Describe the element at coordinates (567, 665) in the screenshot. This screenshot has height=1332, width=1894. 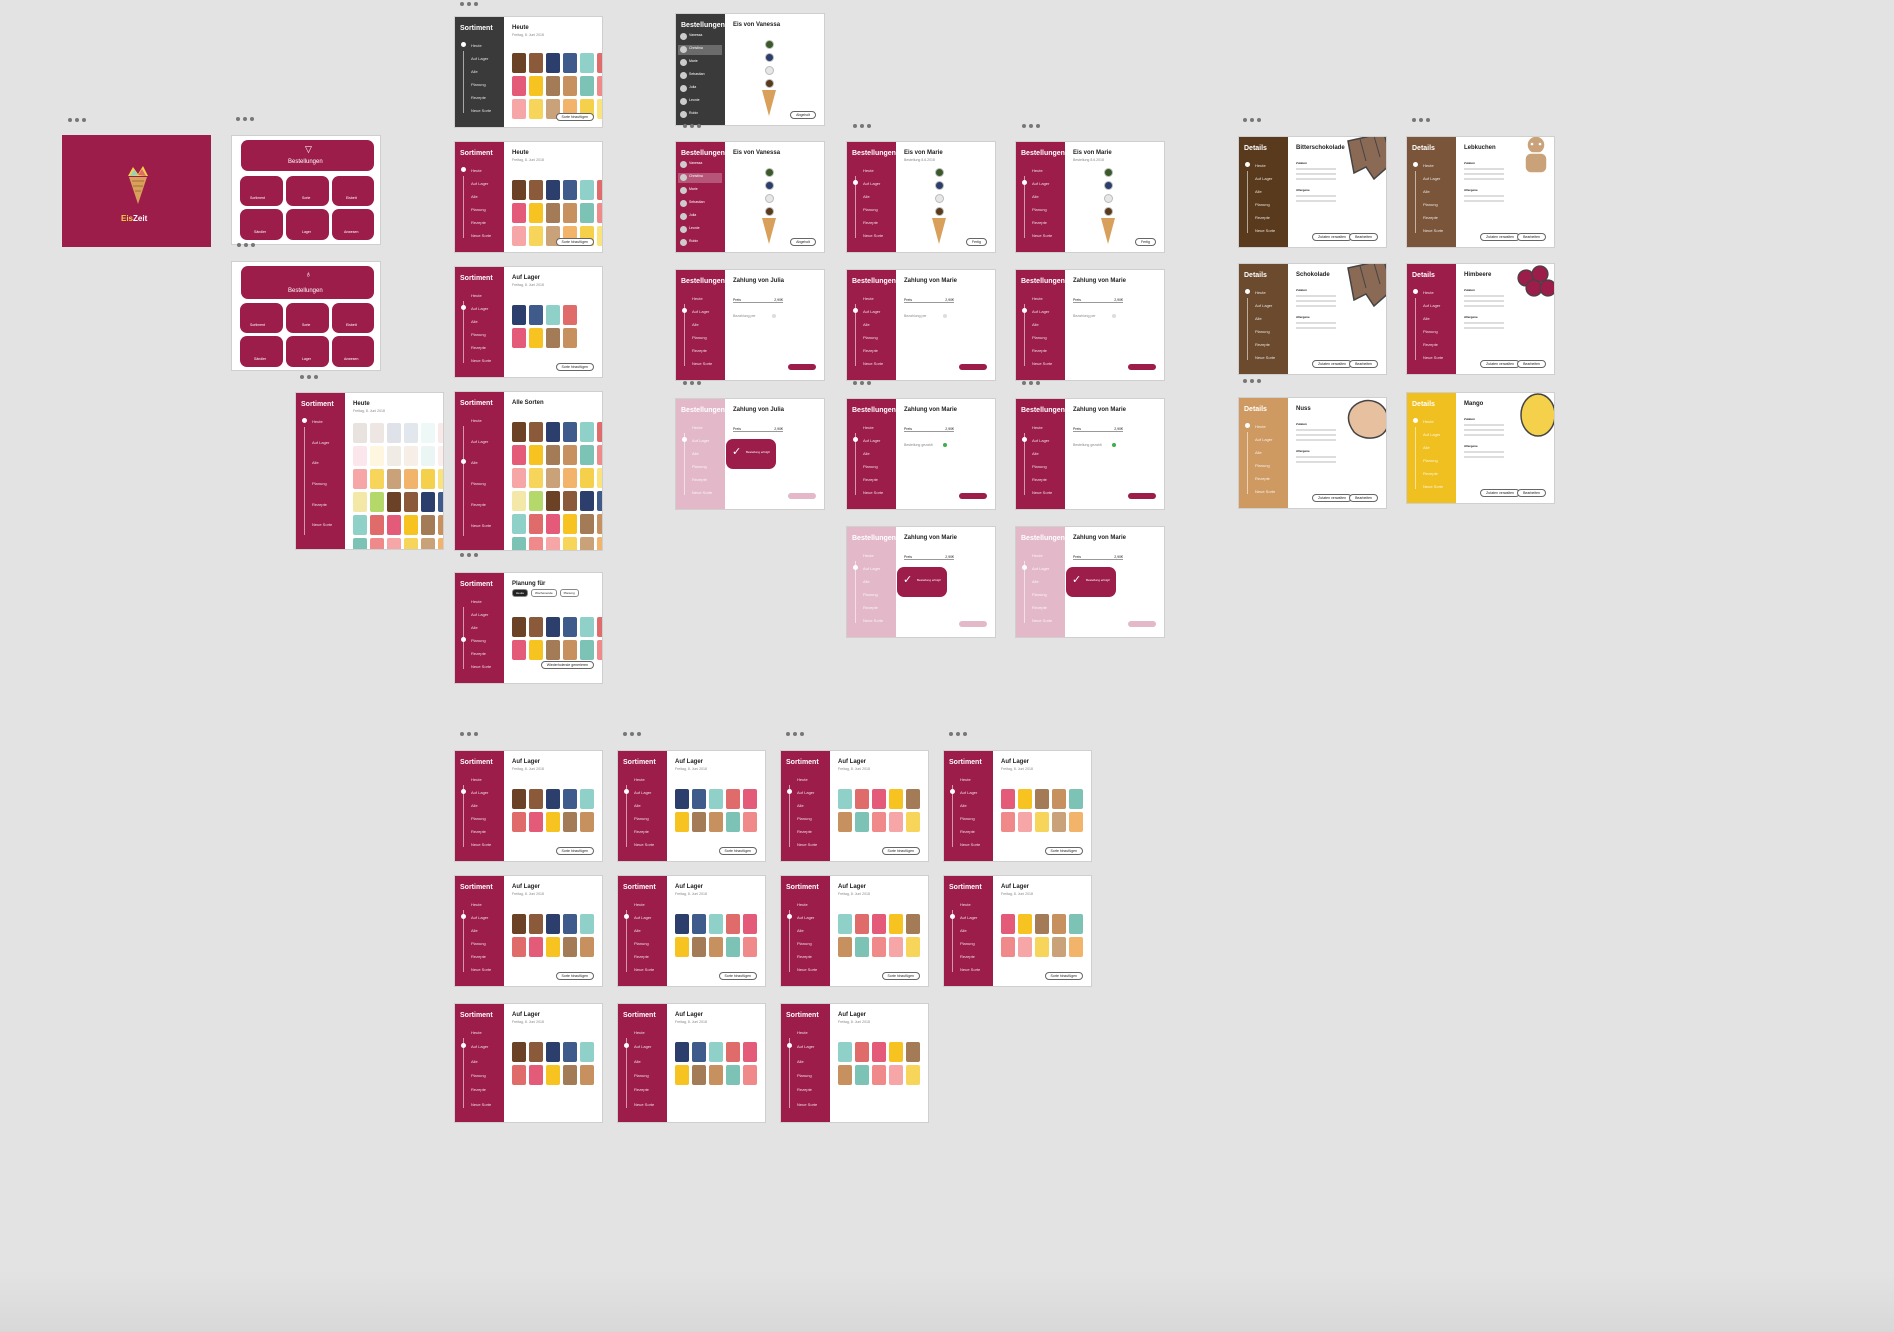
I see `generate-button: Wiederholende generieren` at that location.